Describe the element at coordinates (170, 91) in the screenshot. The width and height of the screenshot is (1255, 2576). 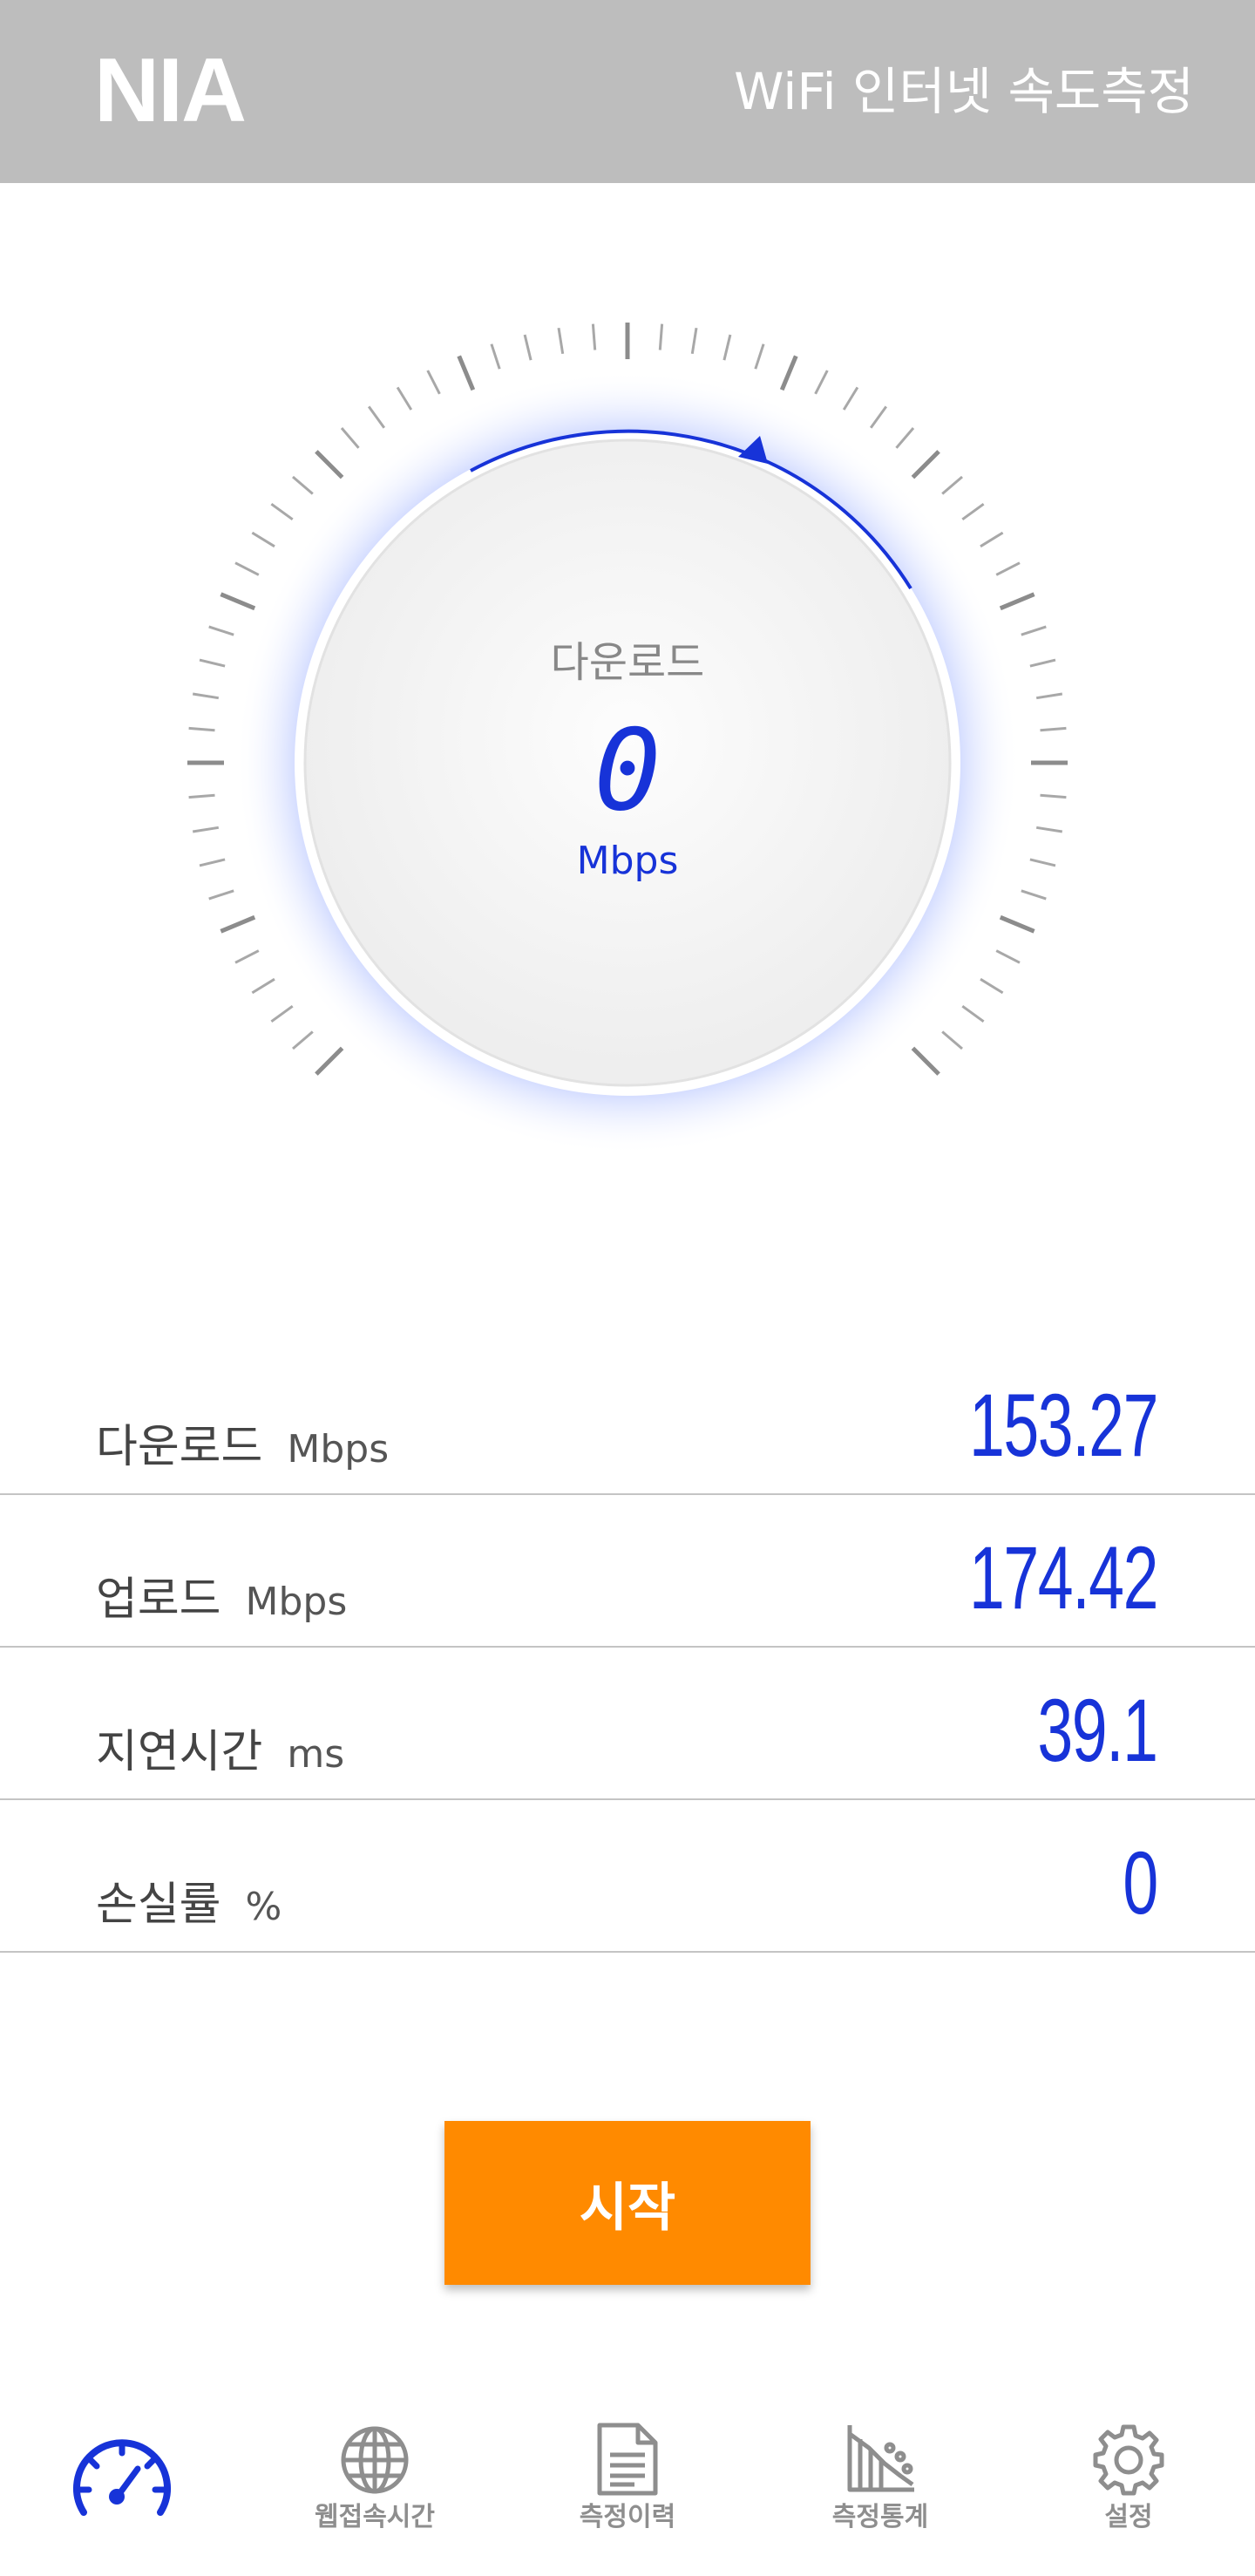
I see `nia-logo: NIA` at that location.